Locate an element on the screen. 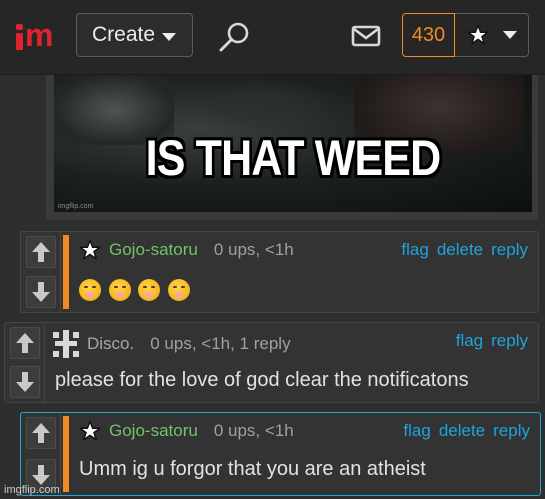  logo-i-stem is located at coordinates (19, 41).